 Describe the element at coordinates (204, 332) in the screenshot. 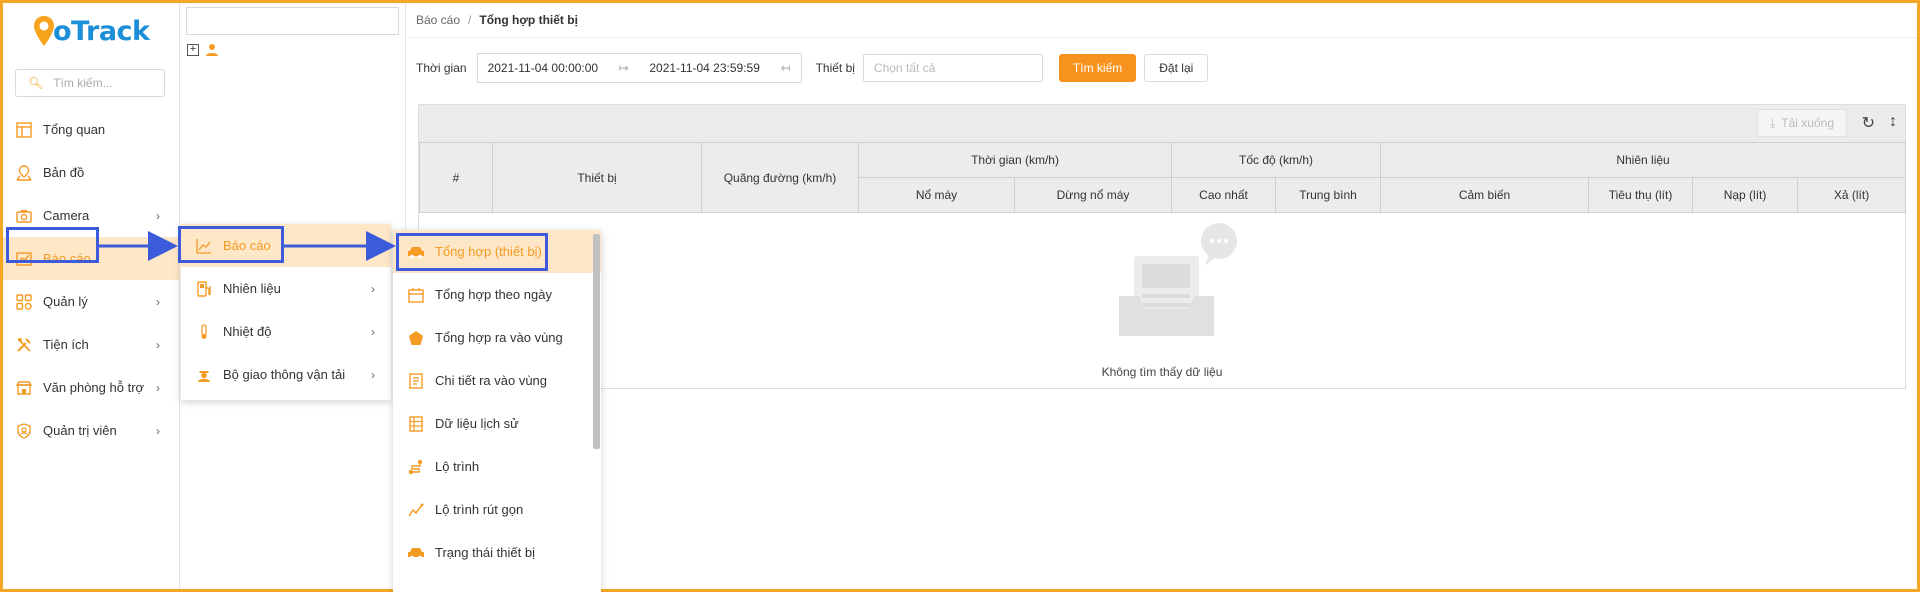

I see `thermometer-icon` at that location.